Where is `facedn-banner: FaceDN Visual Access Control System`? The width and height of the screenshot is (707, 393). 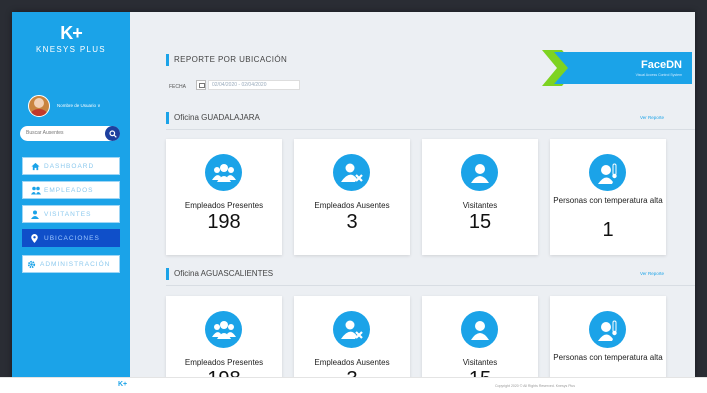
facedn-banner: FaceDN Visual Access Control System is located at coordinates (617, 68).